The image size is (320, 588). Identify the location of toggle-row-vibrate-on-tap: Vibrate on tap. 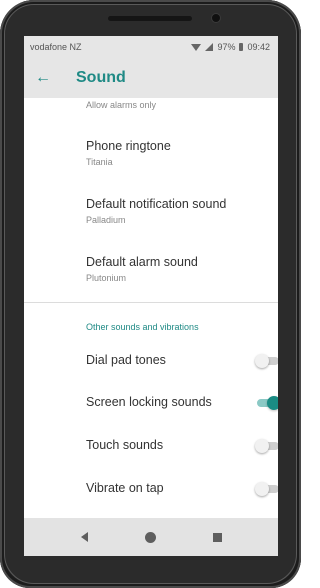
(182, 488).